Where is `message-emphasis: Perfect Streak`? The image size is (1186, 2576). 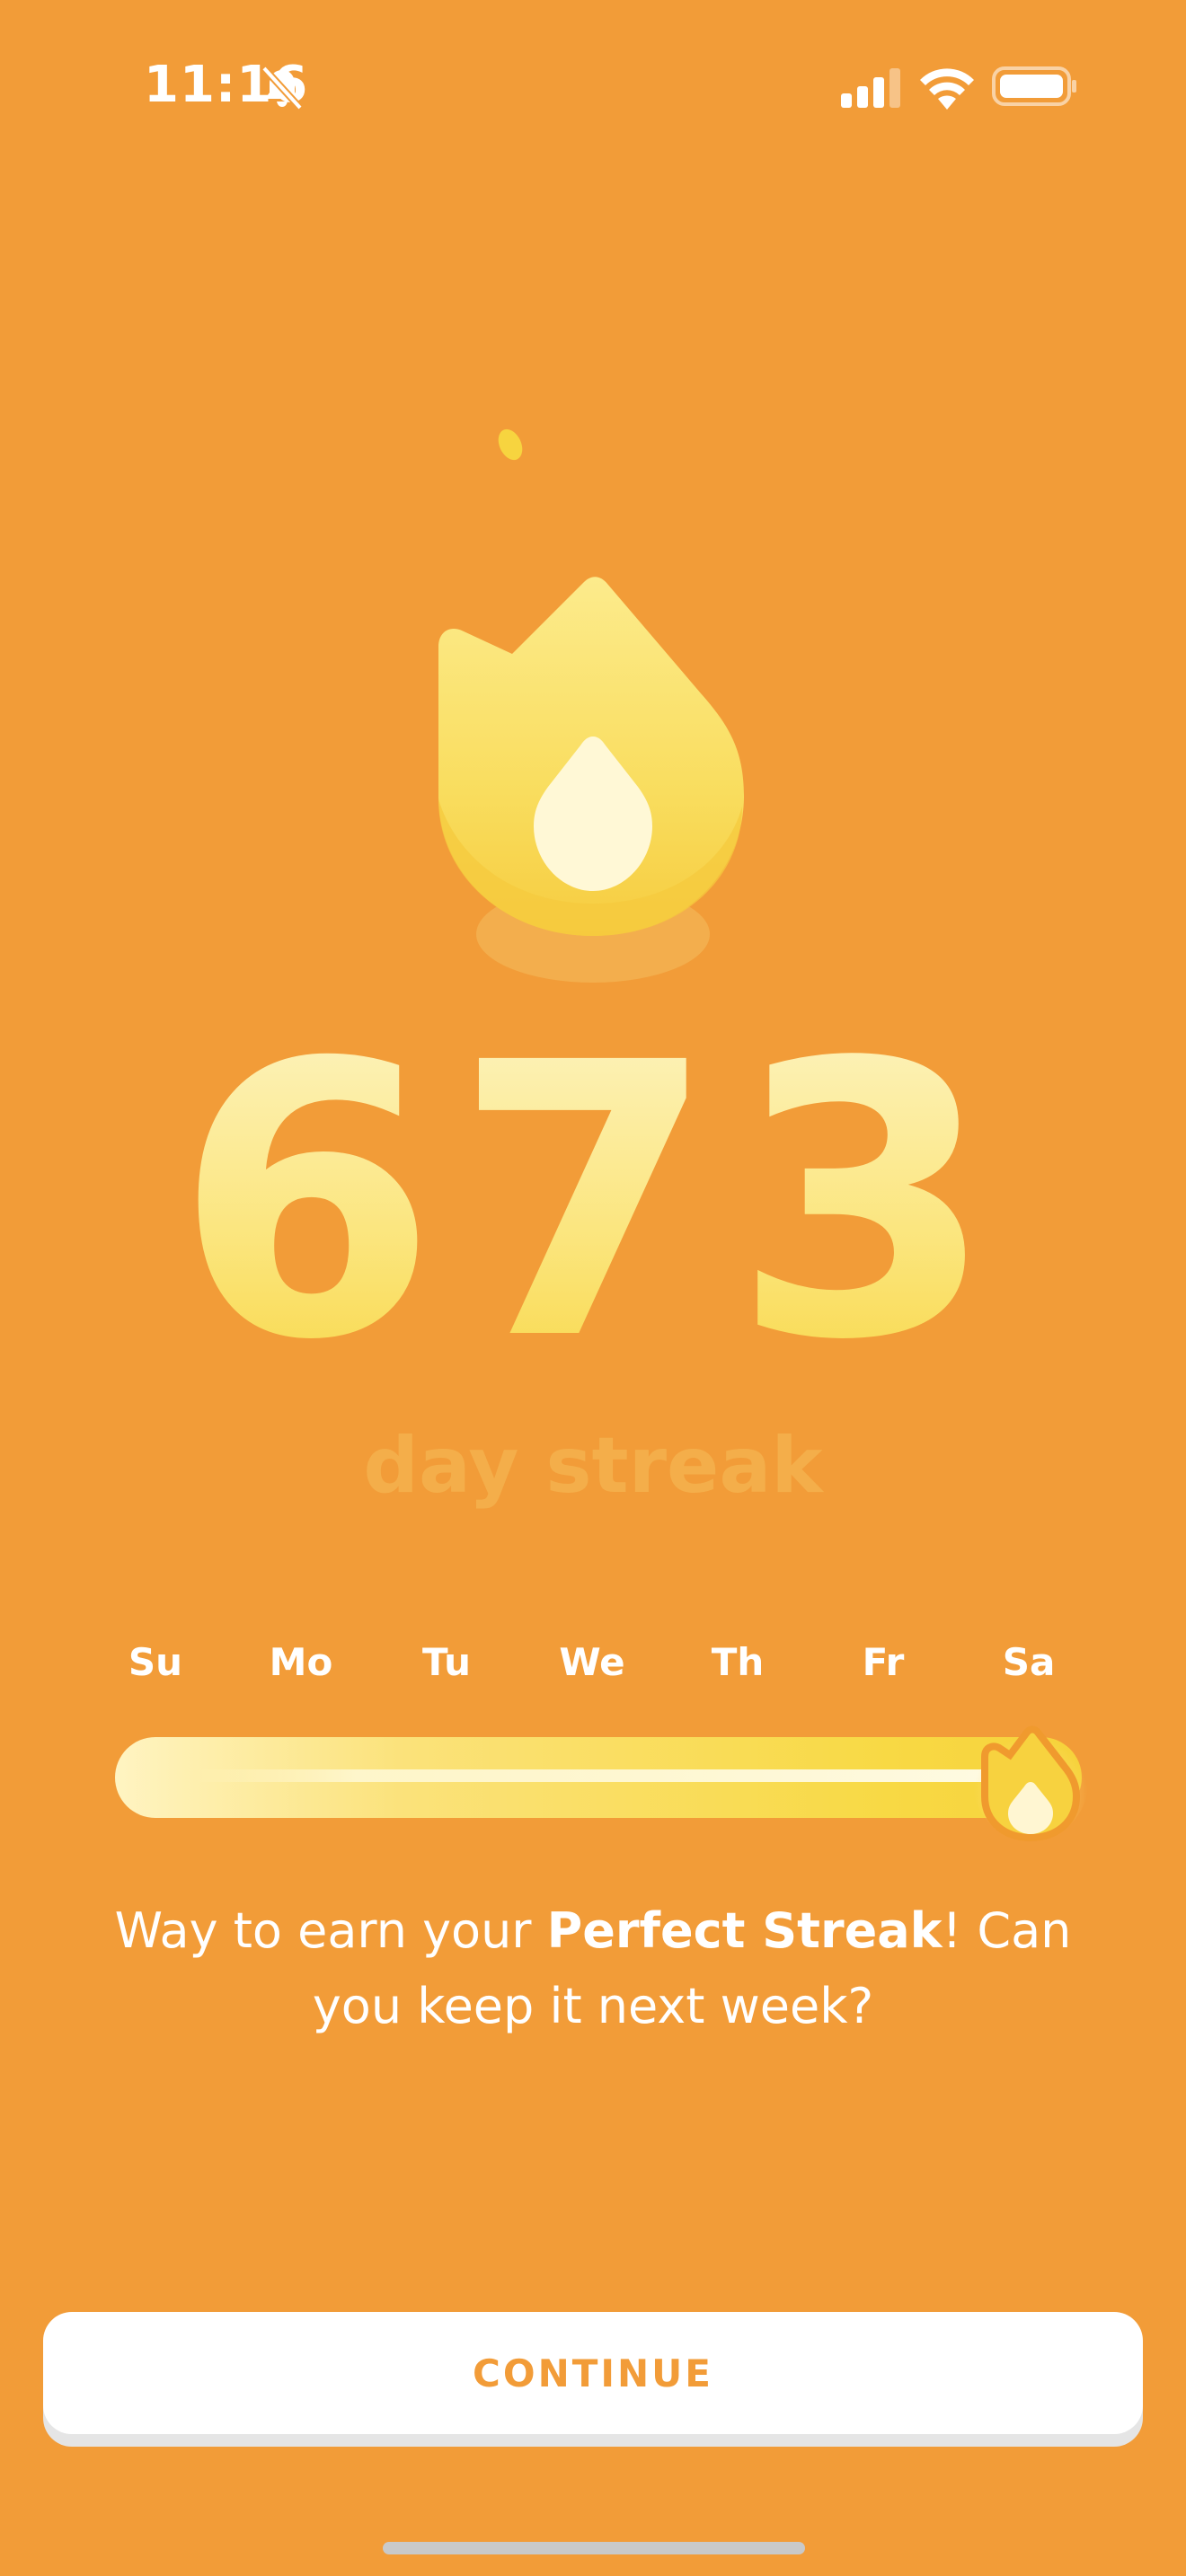
message-emphasis: Perfect Streak is located at coordinates (744, 1930).